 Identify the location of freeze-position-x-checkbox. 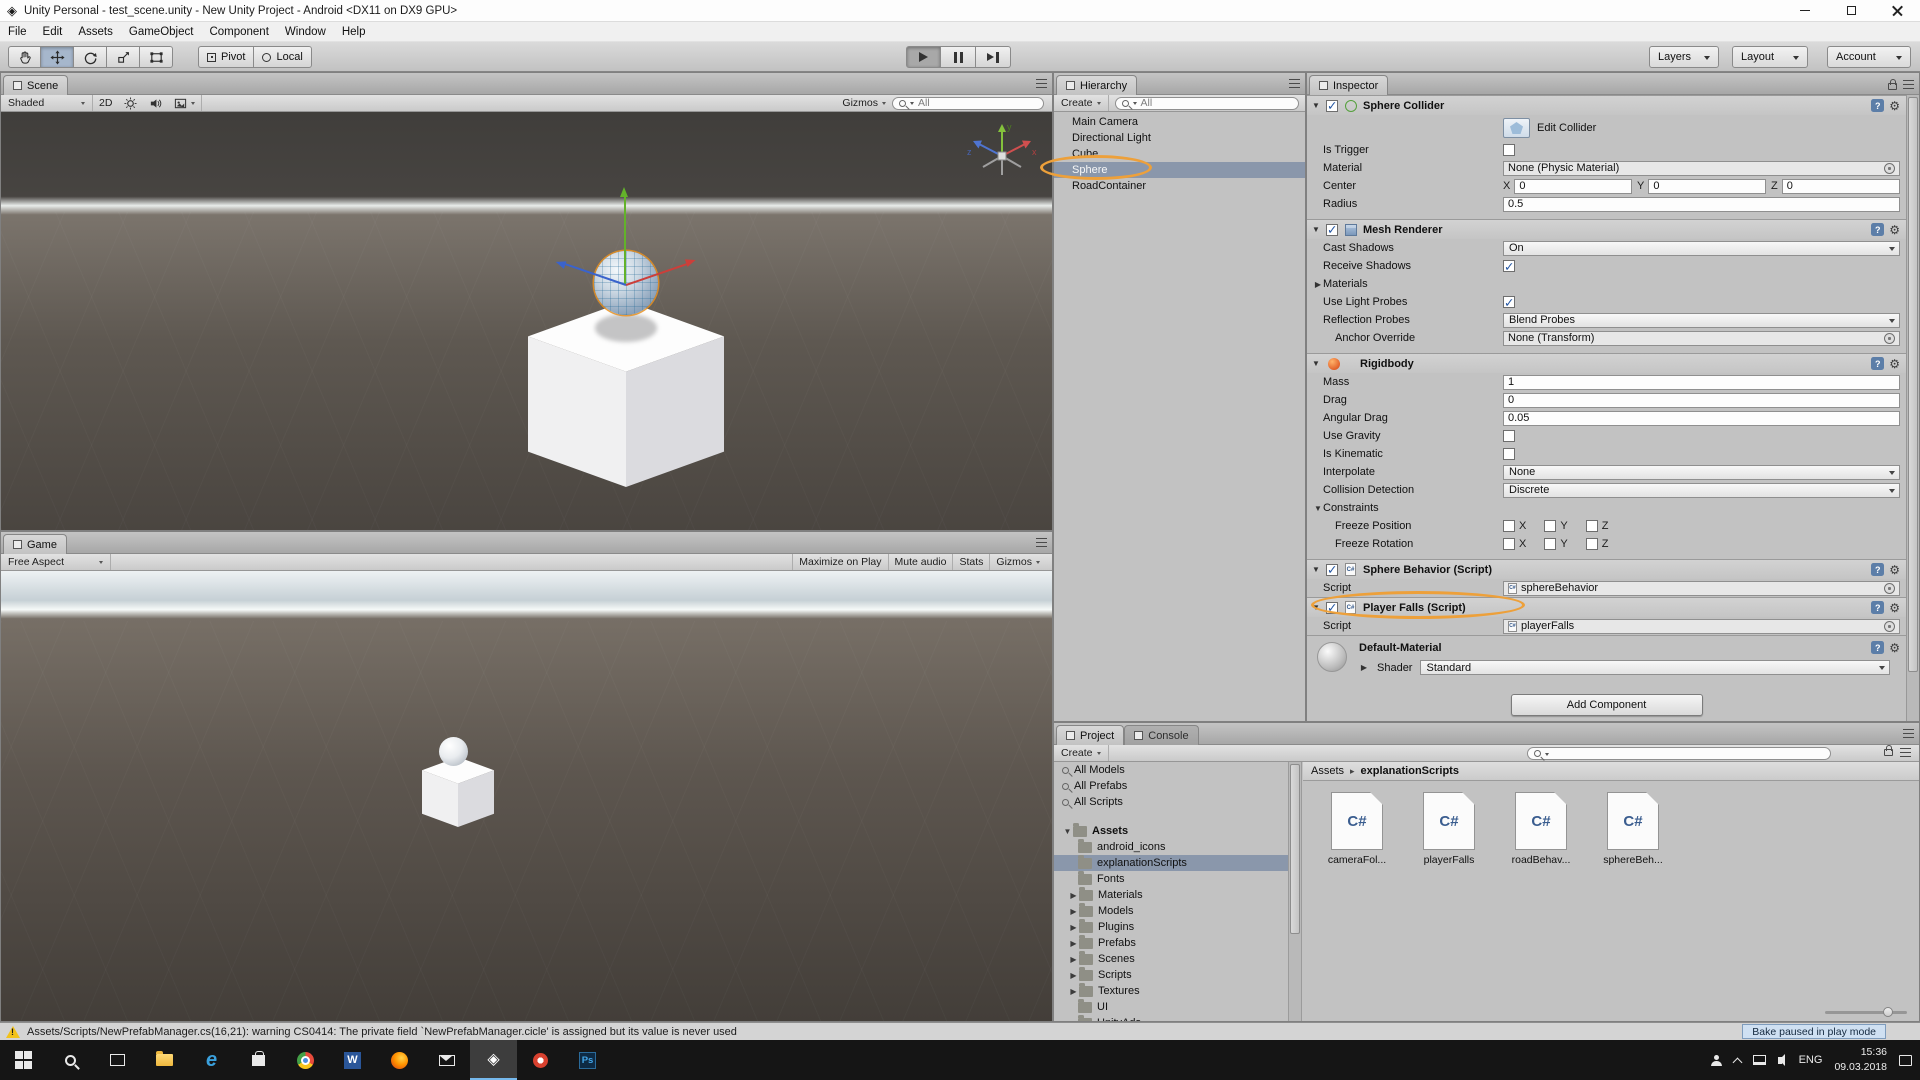
(1509, 526).